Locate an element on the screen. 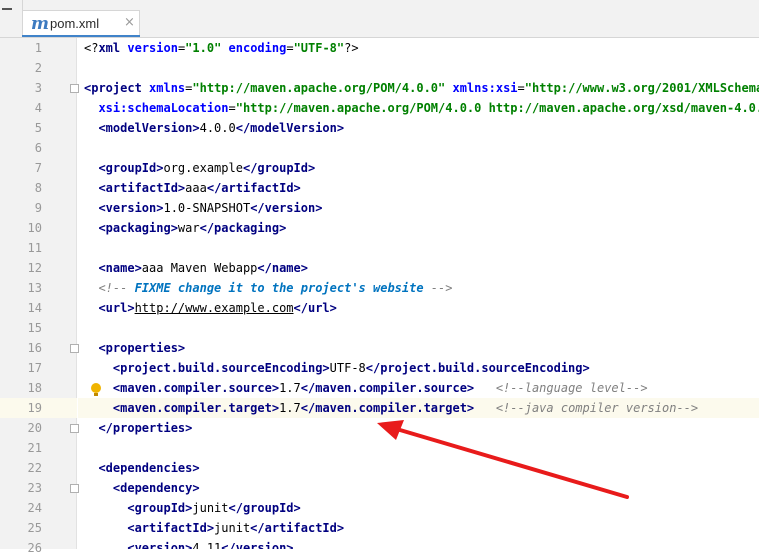 Image resolution: width=759 pixels, height=558 pixels. gutter-line-25: 25 is located at coordinates (38, 528).